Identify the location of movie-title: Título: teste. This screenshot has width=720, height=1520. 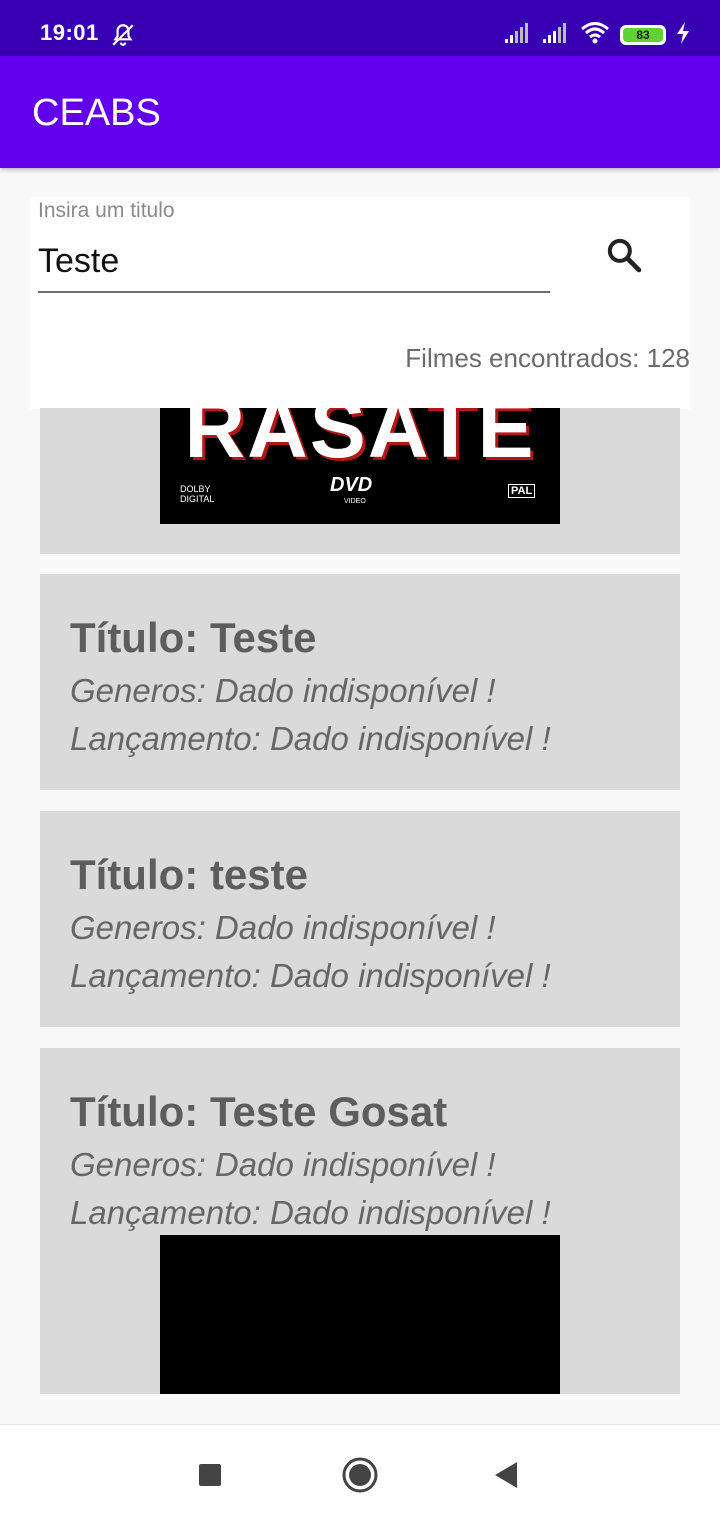
(189, 874).